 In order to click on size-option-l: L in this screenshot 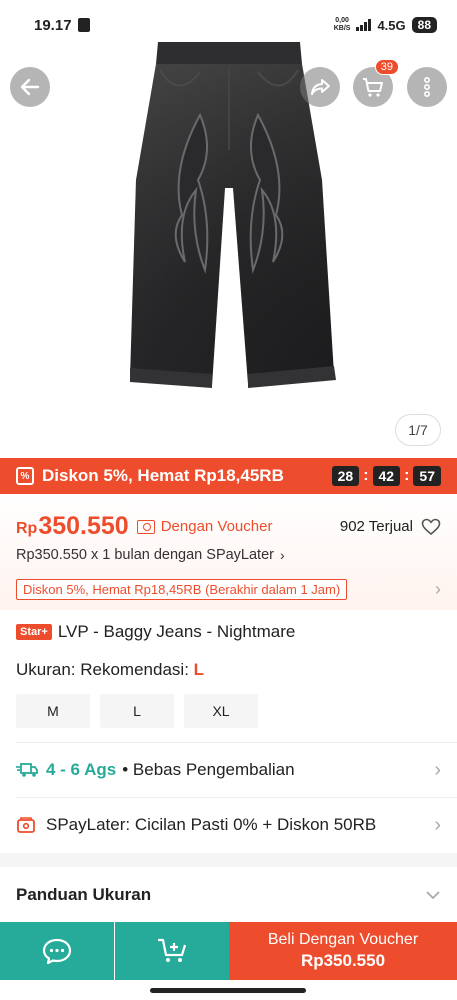, I will do `click(137, 711)`.